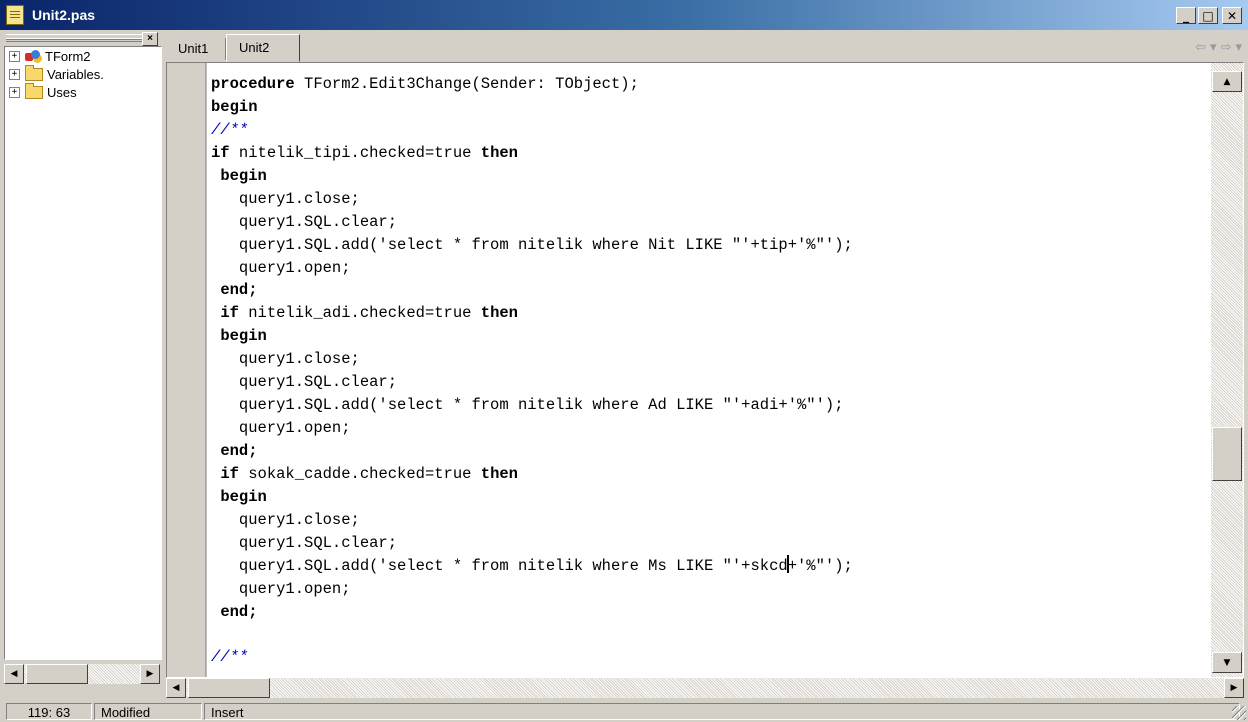 Image resolution: width=1248 pixels, height=722 pixels. What do you see at coordinates (281, 428) in the screenshot?
I see `code-text-segment: query1.open;` at bounding box center [281, 428].